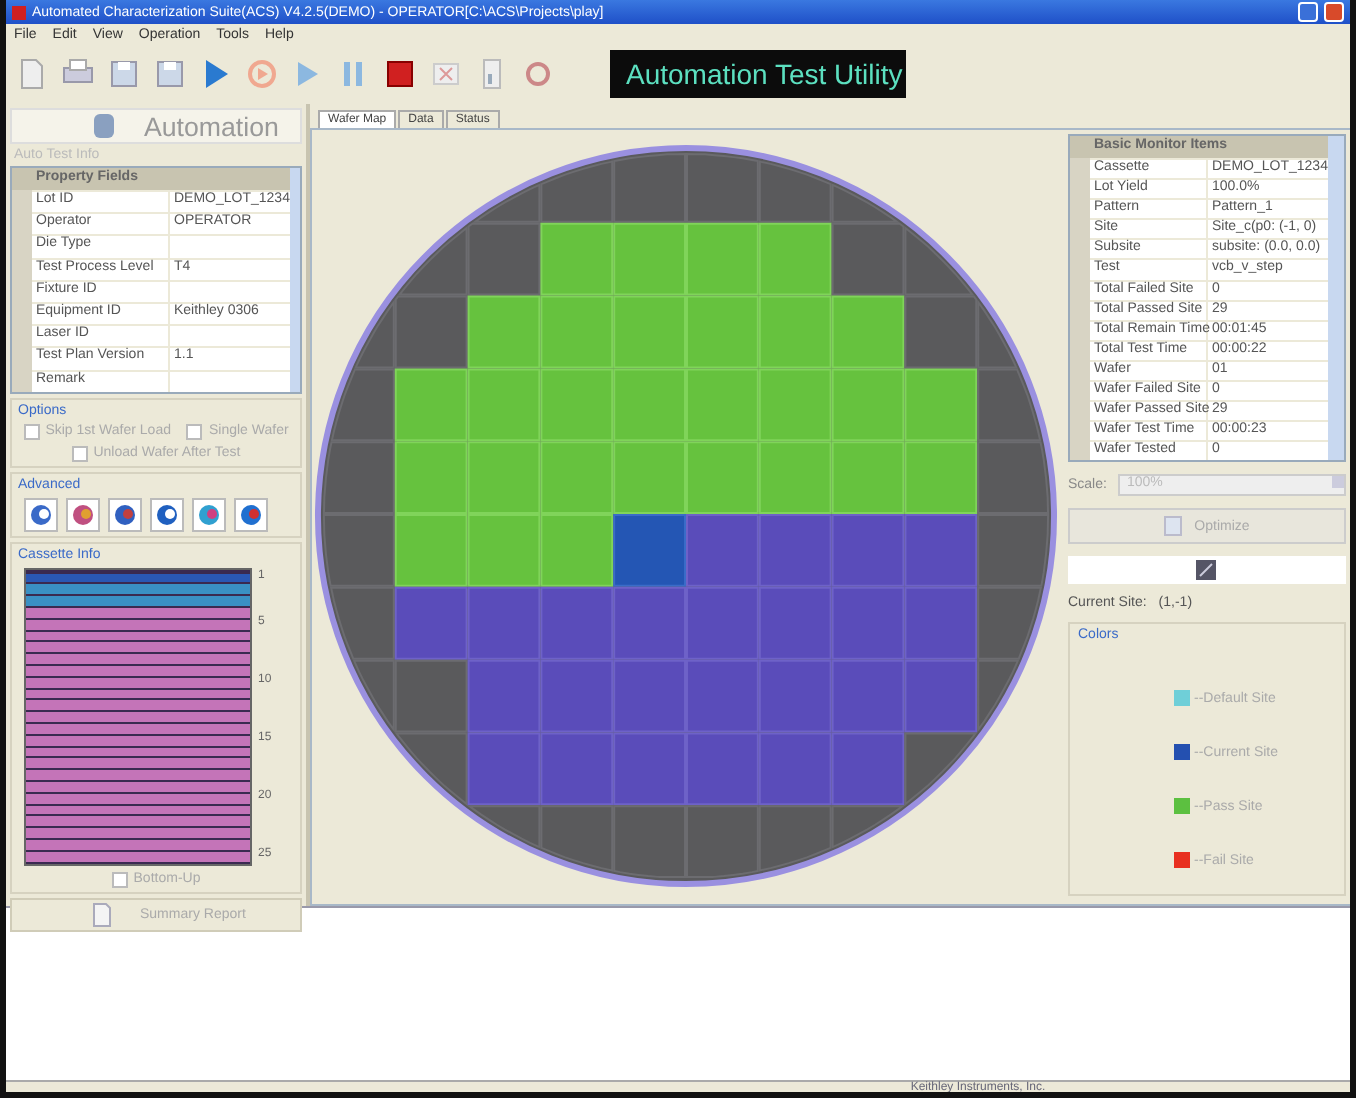 Image resolution: width=1356 pixels, height=1098 pixels. Describe the element at coordinates (170, 74) in the screenshot. I see `save-icon` at that location.